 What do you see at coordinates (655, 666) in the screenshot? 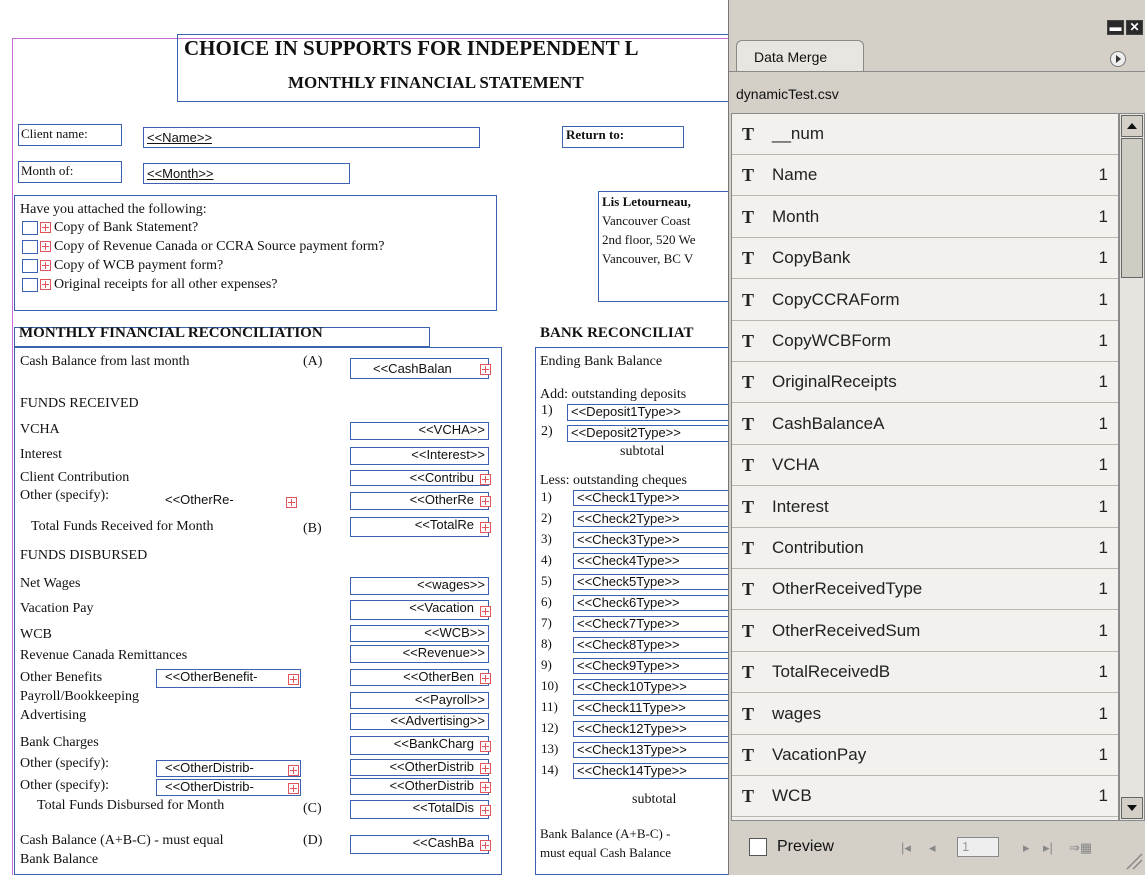
I see `cheque-field: <<Check9Type>>` at bounding box center [655, 666].